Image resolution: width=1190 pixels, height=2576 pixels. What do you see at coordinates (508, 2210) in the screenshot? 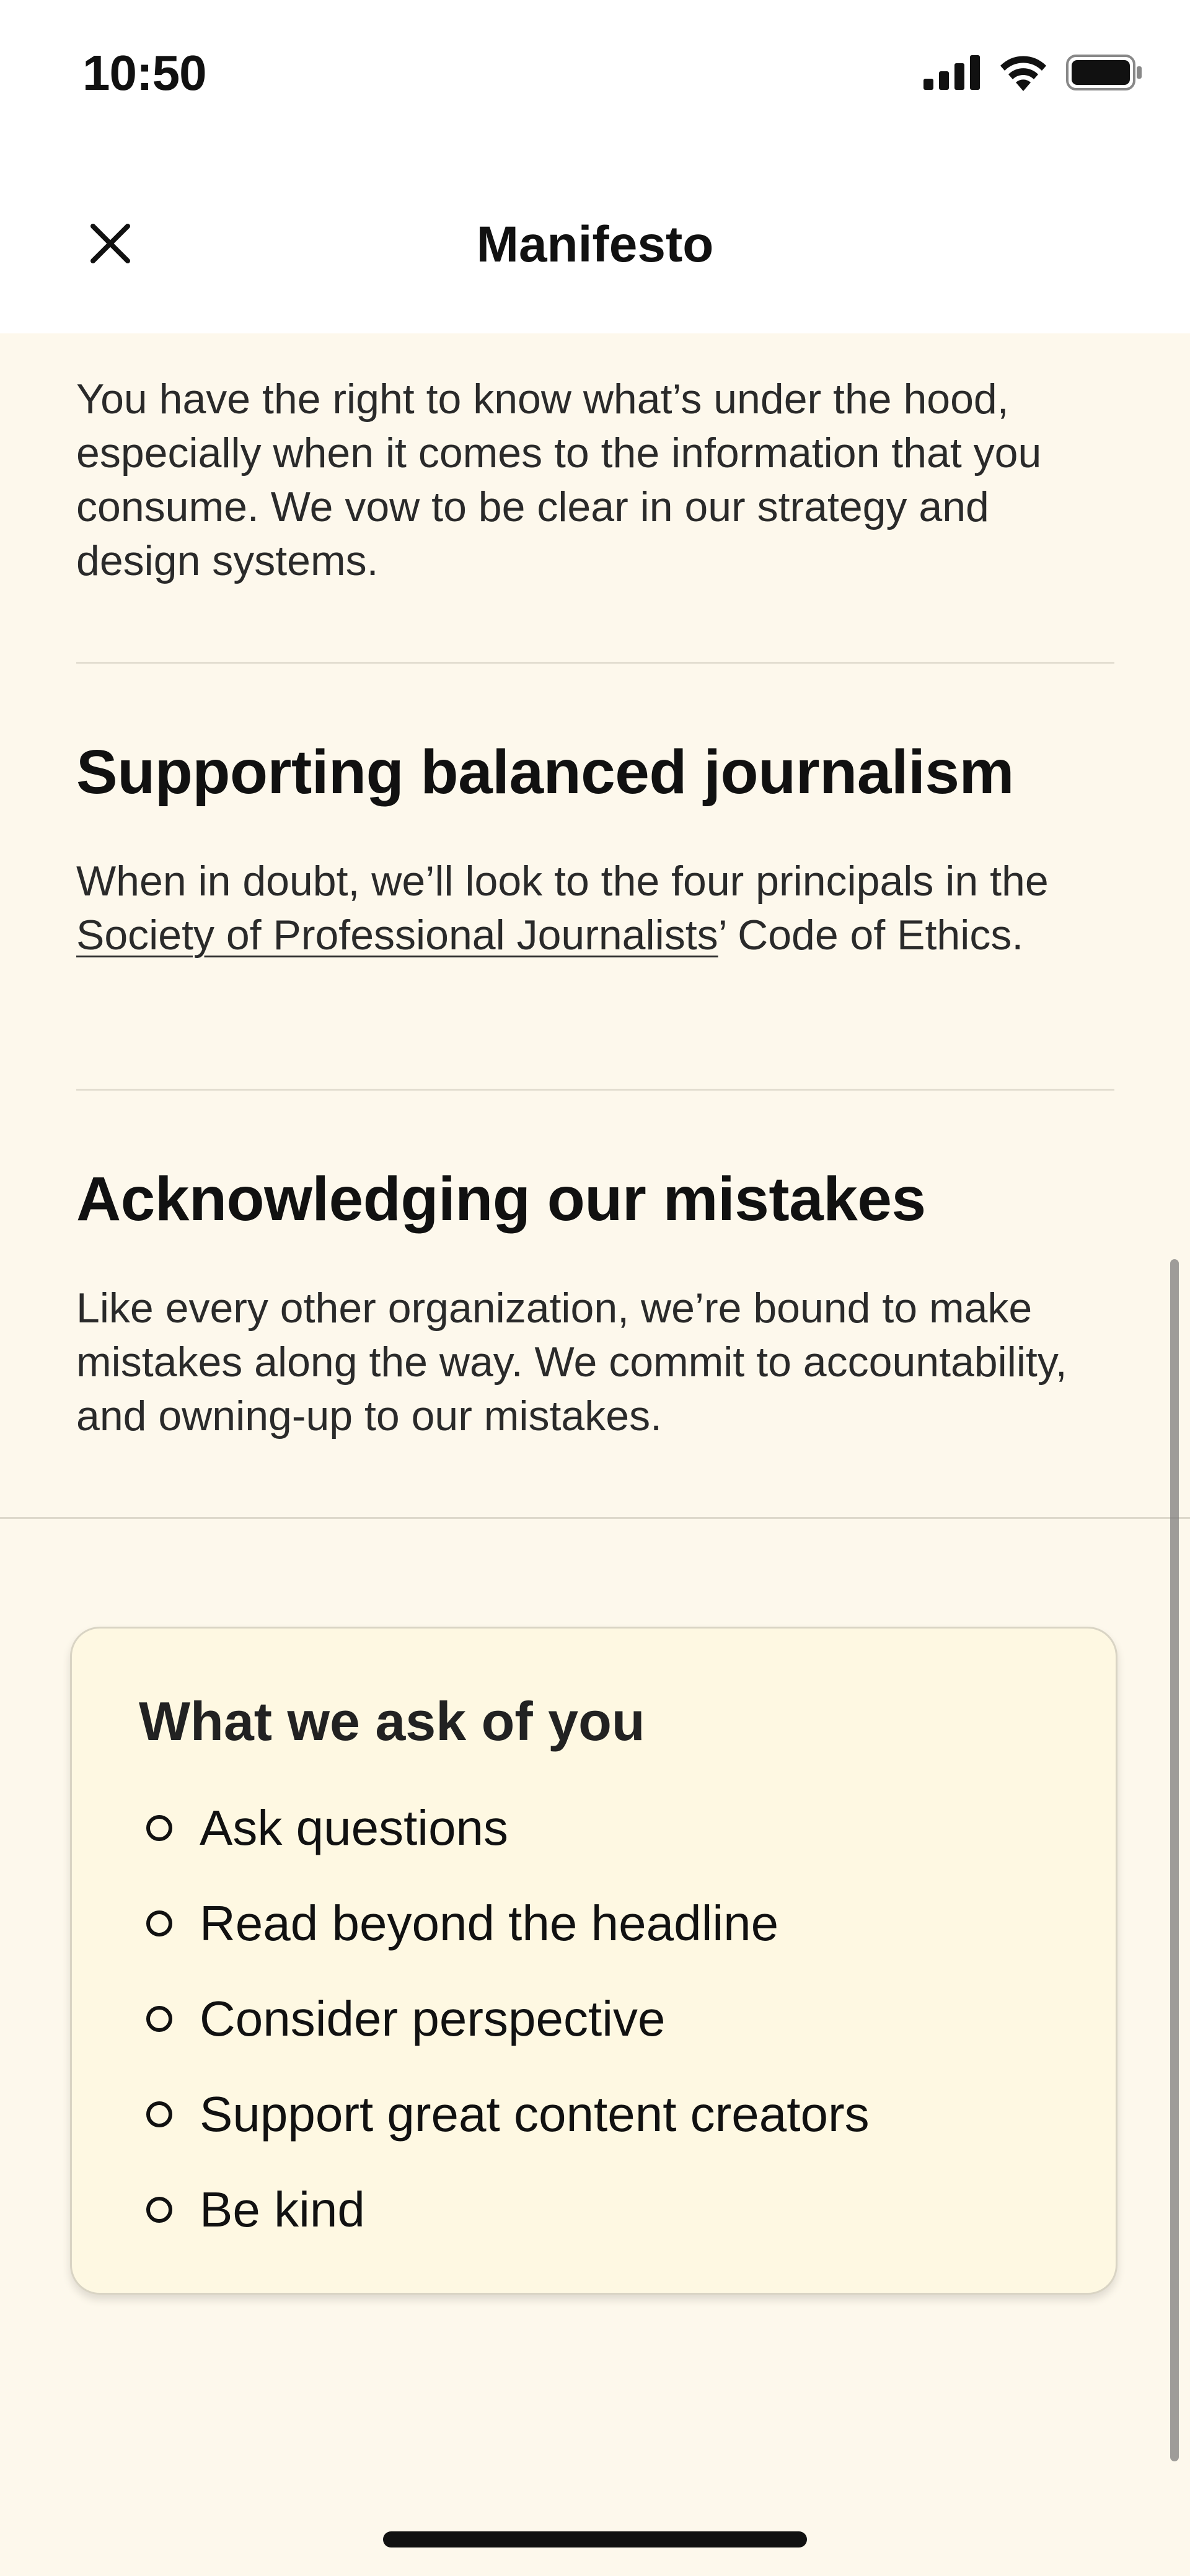
I see `list-item: Be kind` at bounding box center [508, 2210].